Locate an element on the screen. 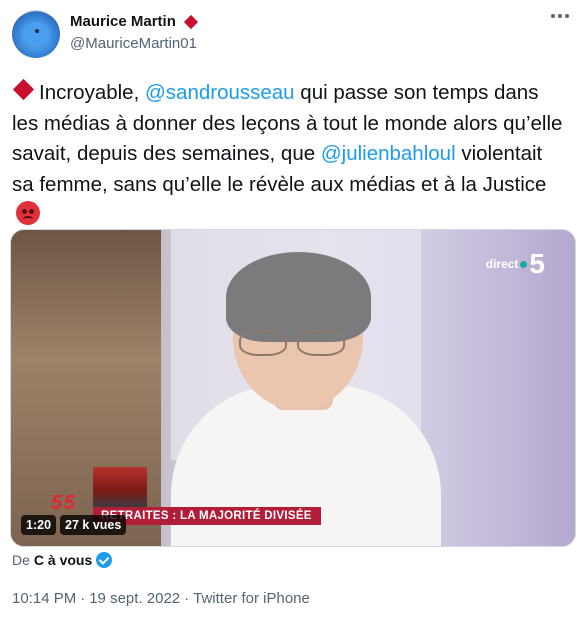  video-views: 27 k vues is located at coordinates (93, 525).